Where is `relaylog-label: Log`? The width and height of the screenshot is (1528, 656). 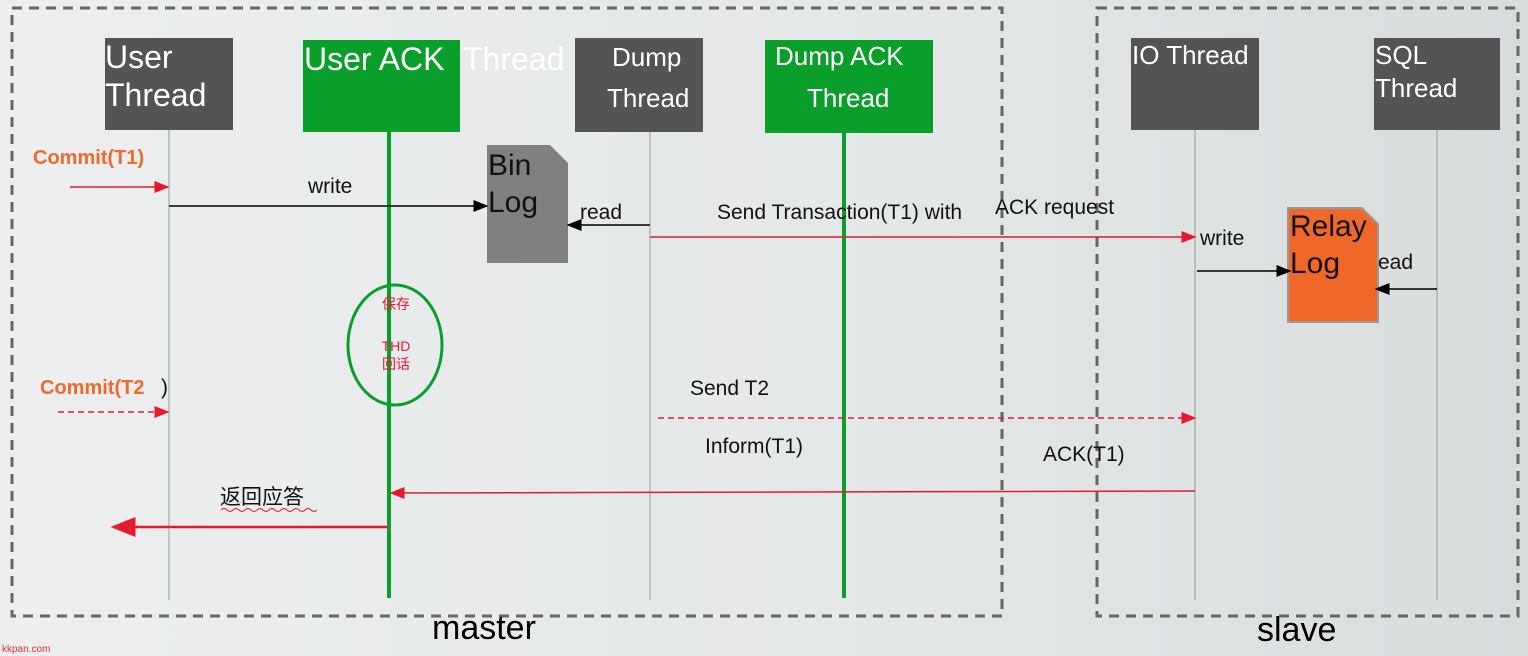
relaylog-label: Log is located at coordinates (1315, 263).